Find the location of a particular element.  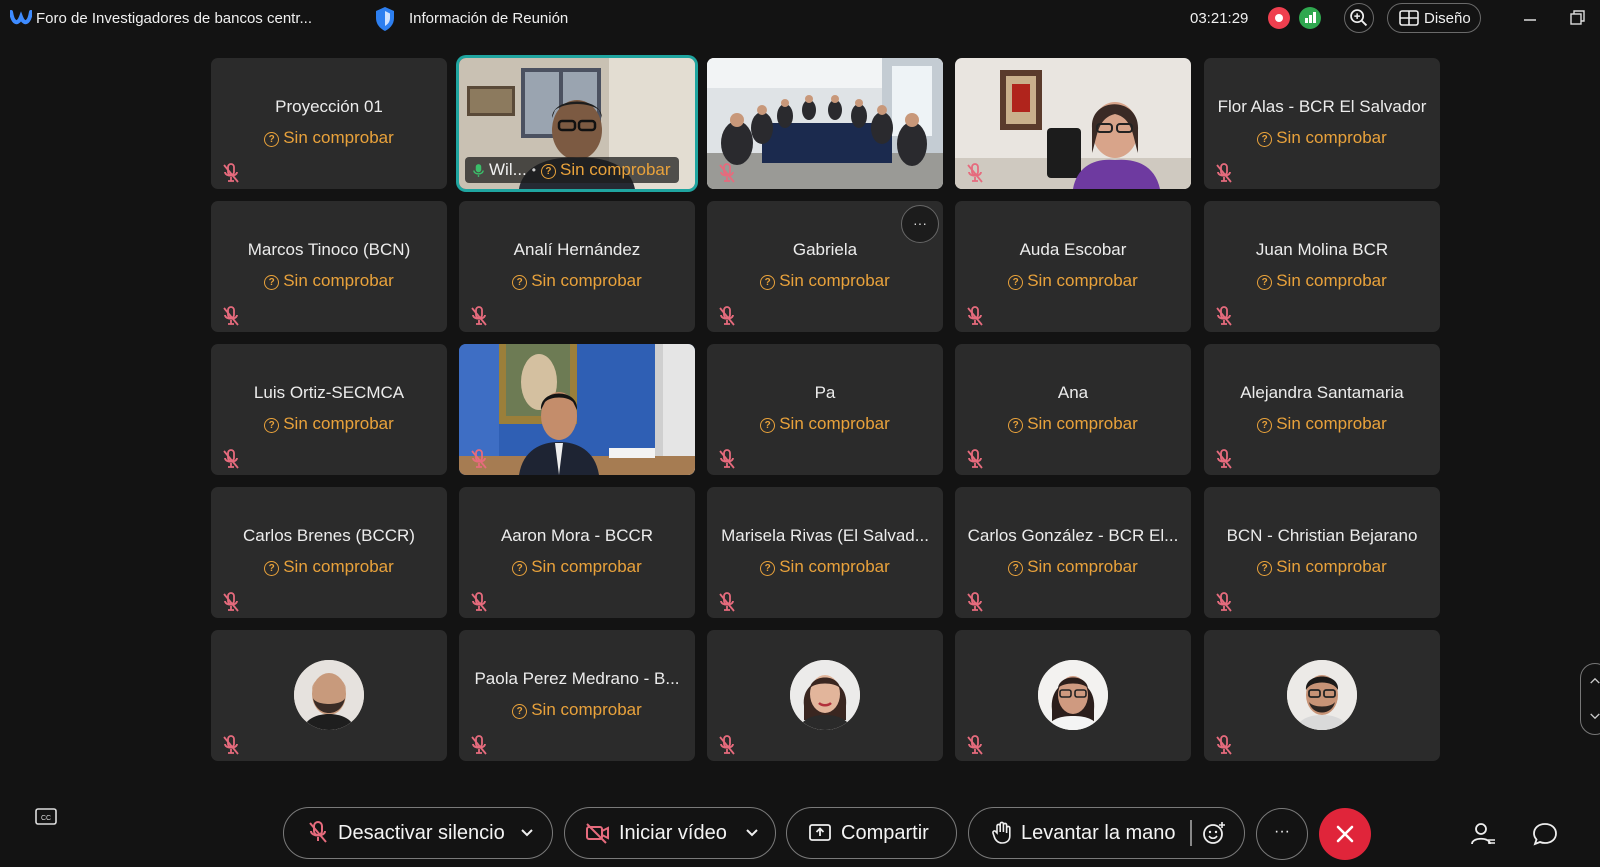

participant-tile: BCN - Christian Bejarano? Sin comprobar is located at coordinates (1322, 552).